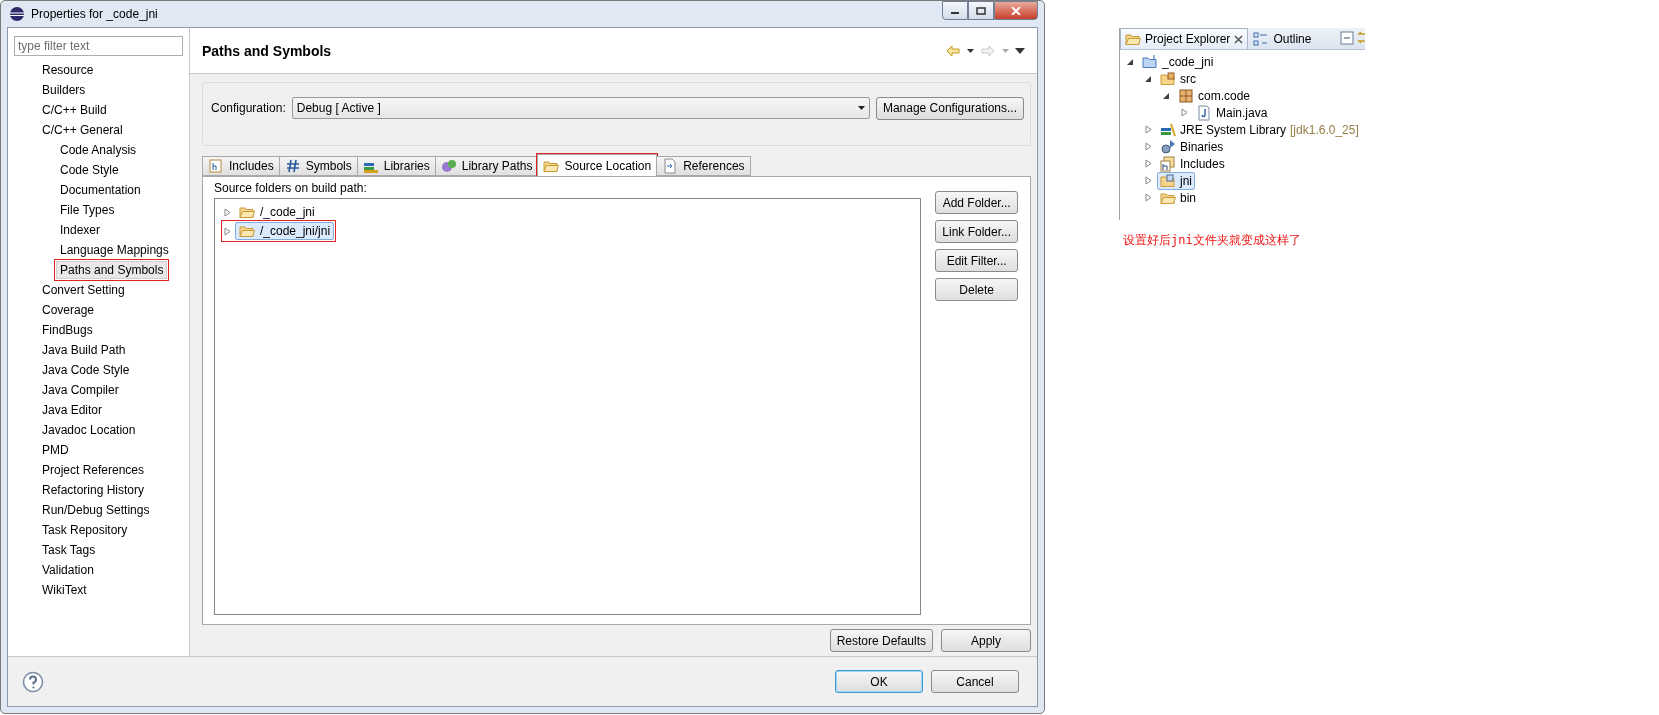 The image size is (1659, 715). Describe the element at coordinates (1168, 146) in the screenshot. I see `gear-icon` at that location.